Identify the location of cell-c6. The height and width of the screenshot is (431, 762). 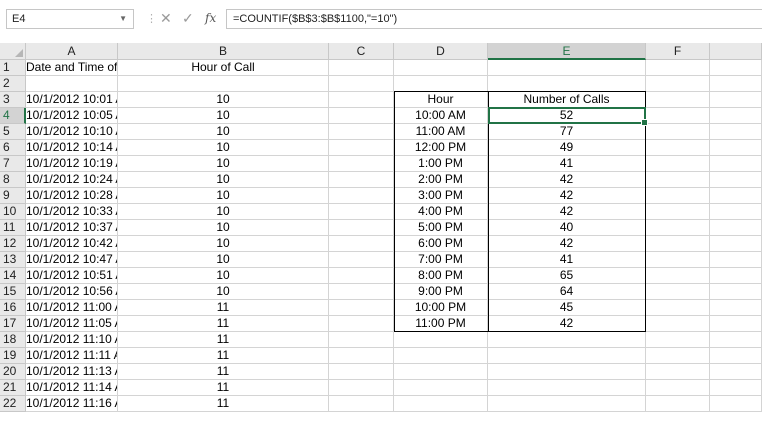
(361, 148).